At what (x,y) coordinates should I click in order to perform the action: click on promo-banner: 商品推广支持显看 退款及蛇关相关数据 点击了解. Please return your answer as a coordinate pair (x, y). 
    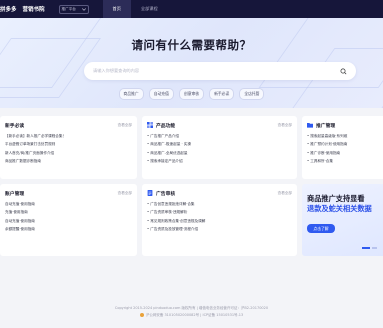
    Looking at the image, I should click on (342, 220).